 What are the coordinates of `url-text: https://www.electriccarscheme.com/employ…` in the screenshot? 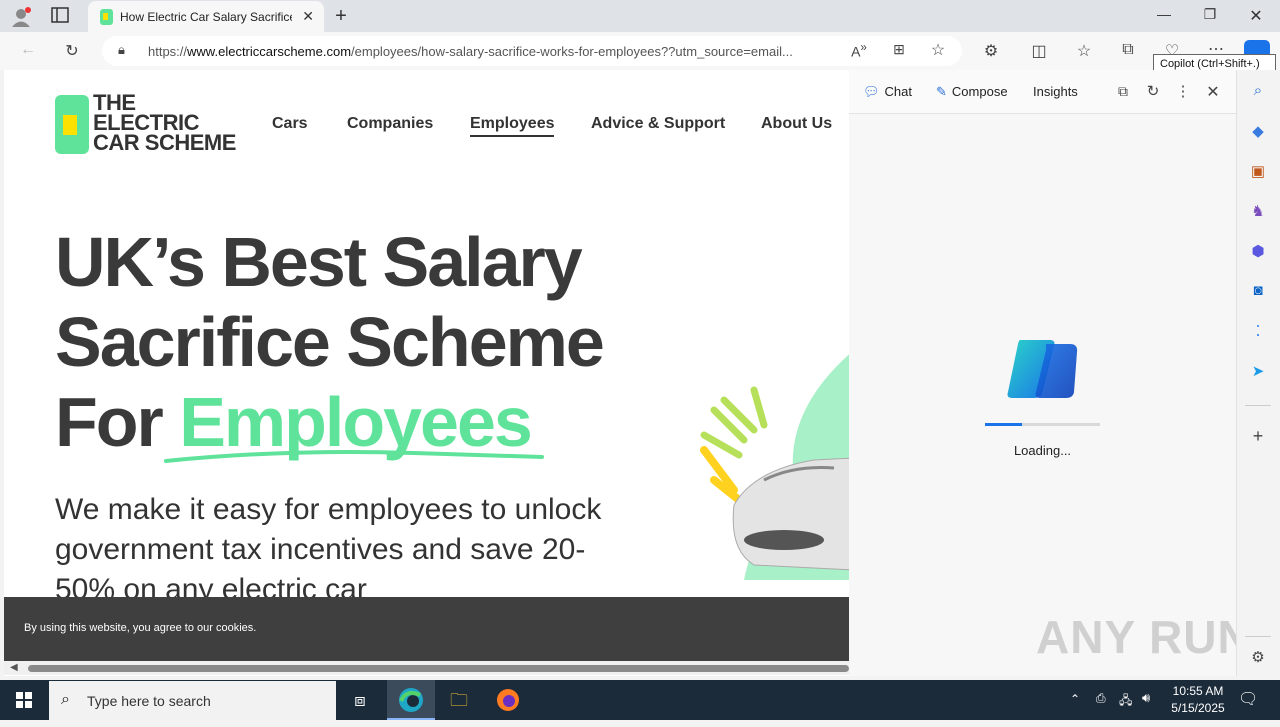 It's located at (493, 51).